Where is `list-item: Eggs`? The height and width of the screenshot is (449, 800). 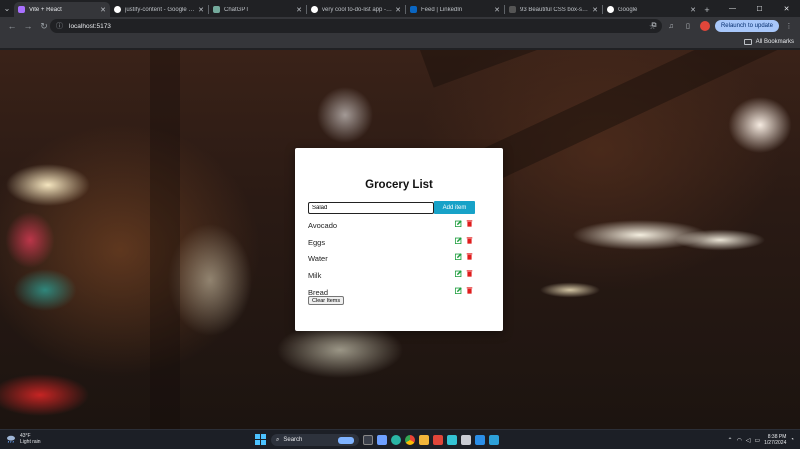
list-item: Eggs is located at coordinates (393, 243).